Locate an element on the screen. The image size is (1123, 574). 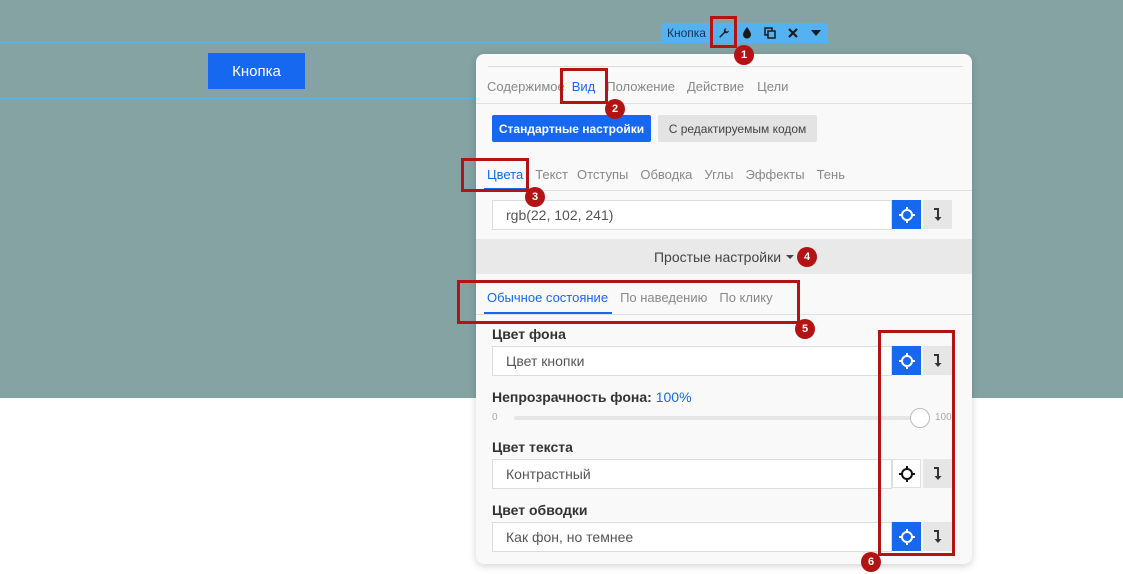
slider-min-label: 0 is located at coordinates (495, 417).